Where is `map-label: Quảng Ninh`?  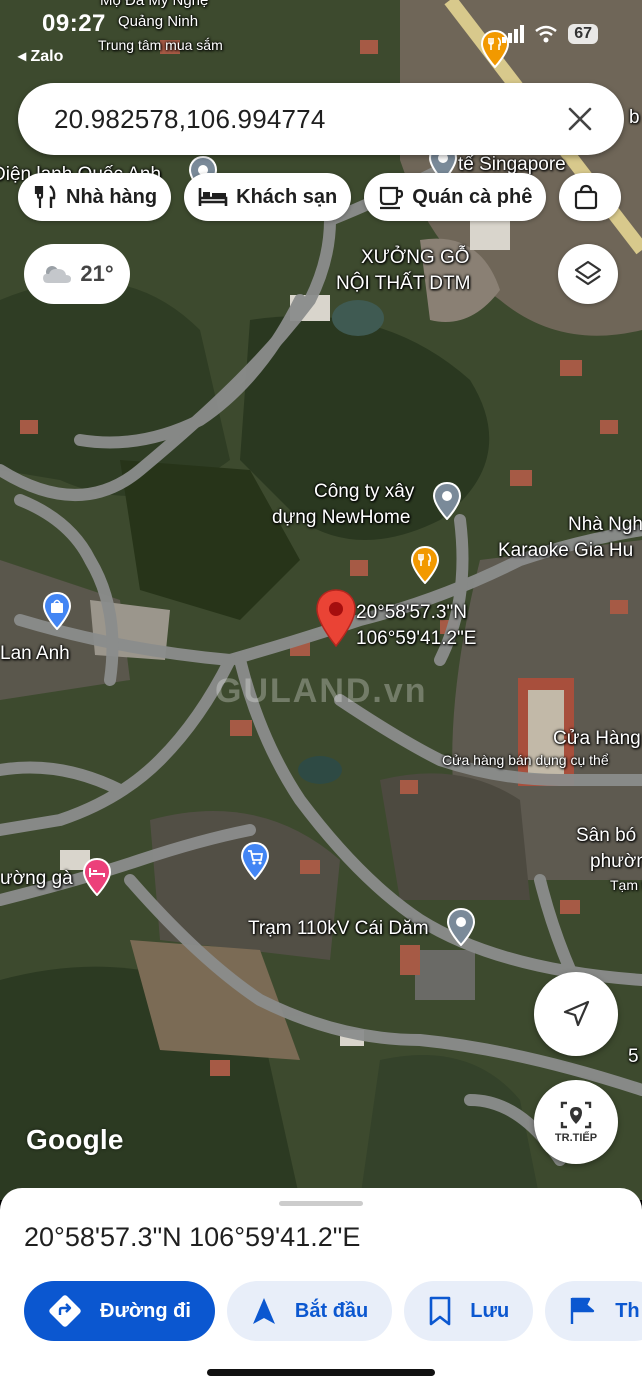 map-label: Quảng Ninh is located at coordinates (158, 22).